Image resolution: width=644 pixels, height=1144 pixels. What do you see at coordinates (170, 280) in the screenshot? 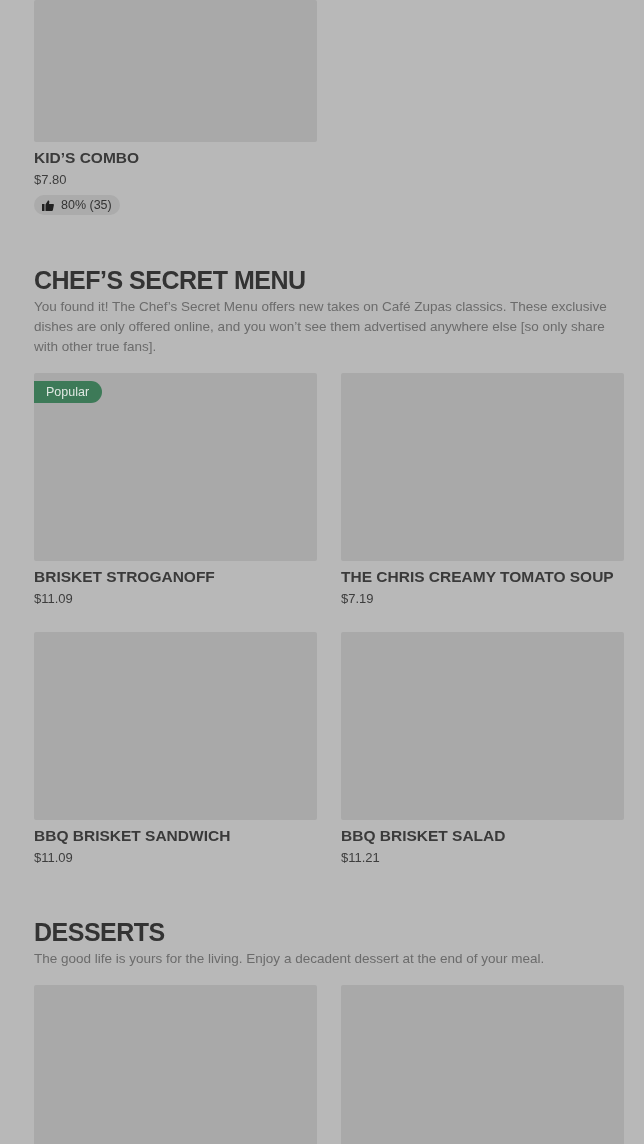
I see `section-title: CHEF’S SECRET MENU` at bounding box center [170, 280].